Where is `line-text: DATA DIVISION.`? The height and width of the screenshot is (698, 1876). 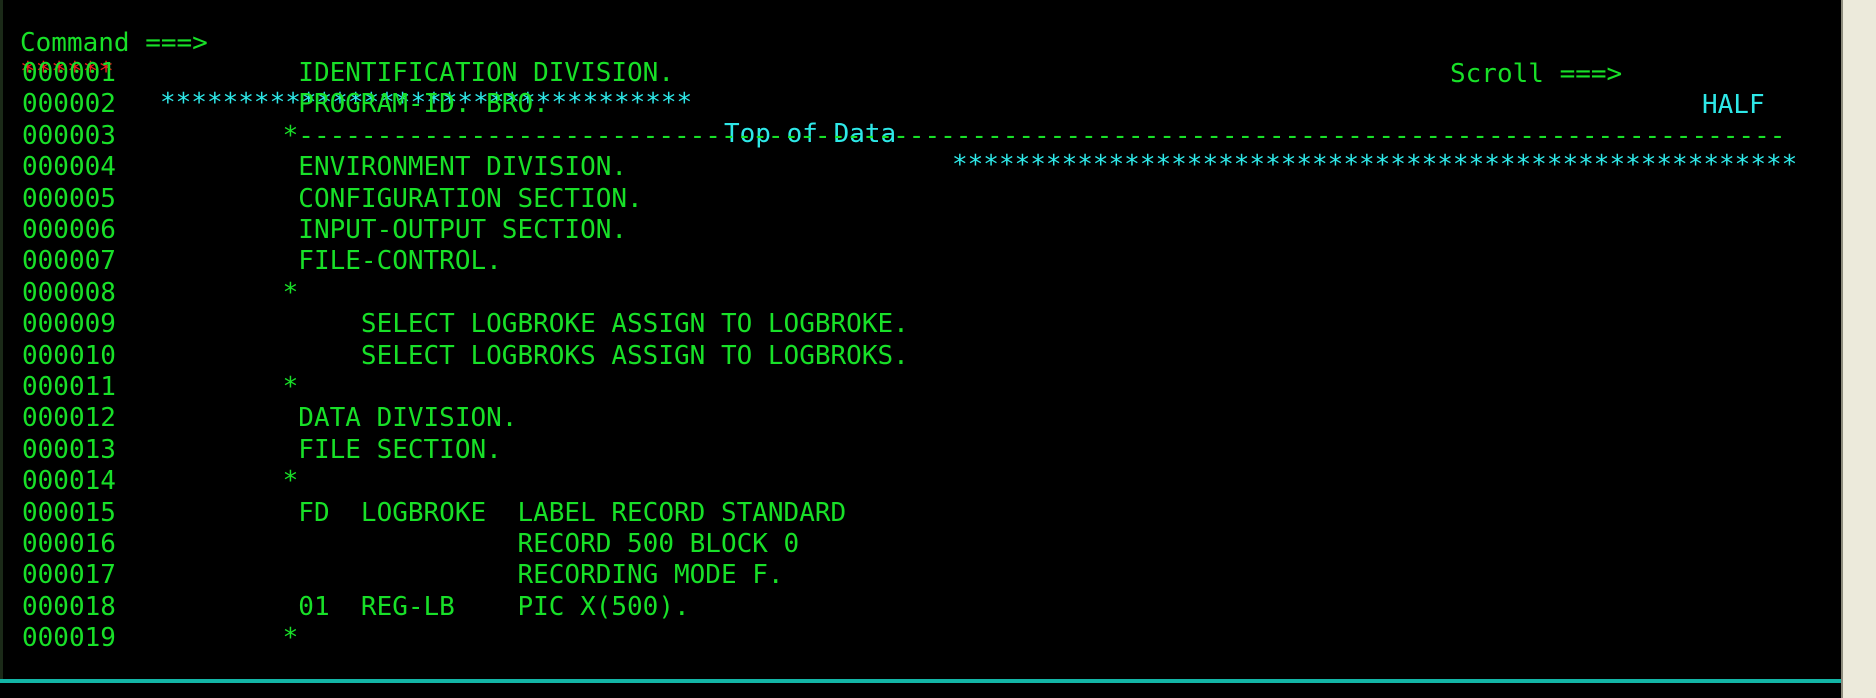
line-text: DATA DIVISION. is located at coordinates (392, 418).